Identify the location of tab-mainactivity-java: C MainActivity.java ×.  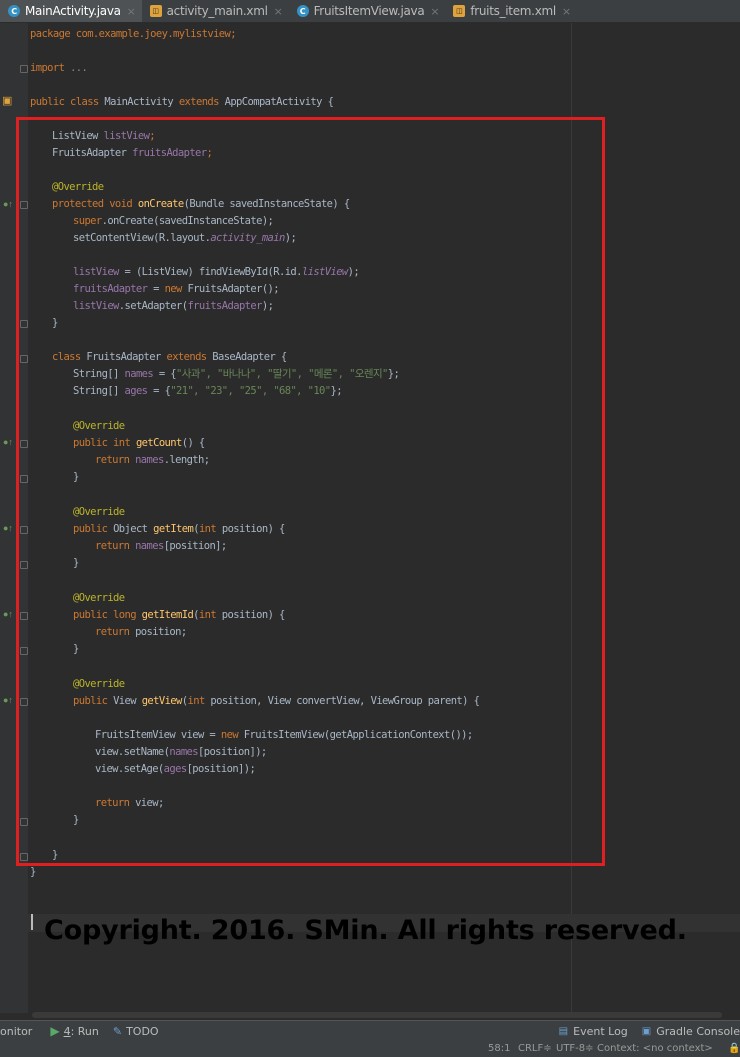
(71, 11).